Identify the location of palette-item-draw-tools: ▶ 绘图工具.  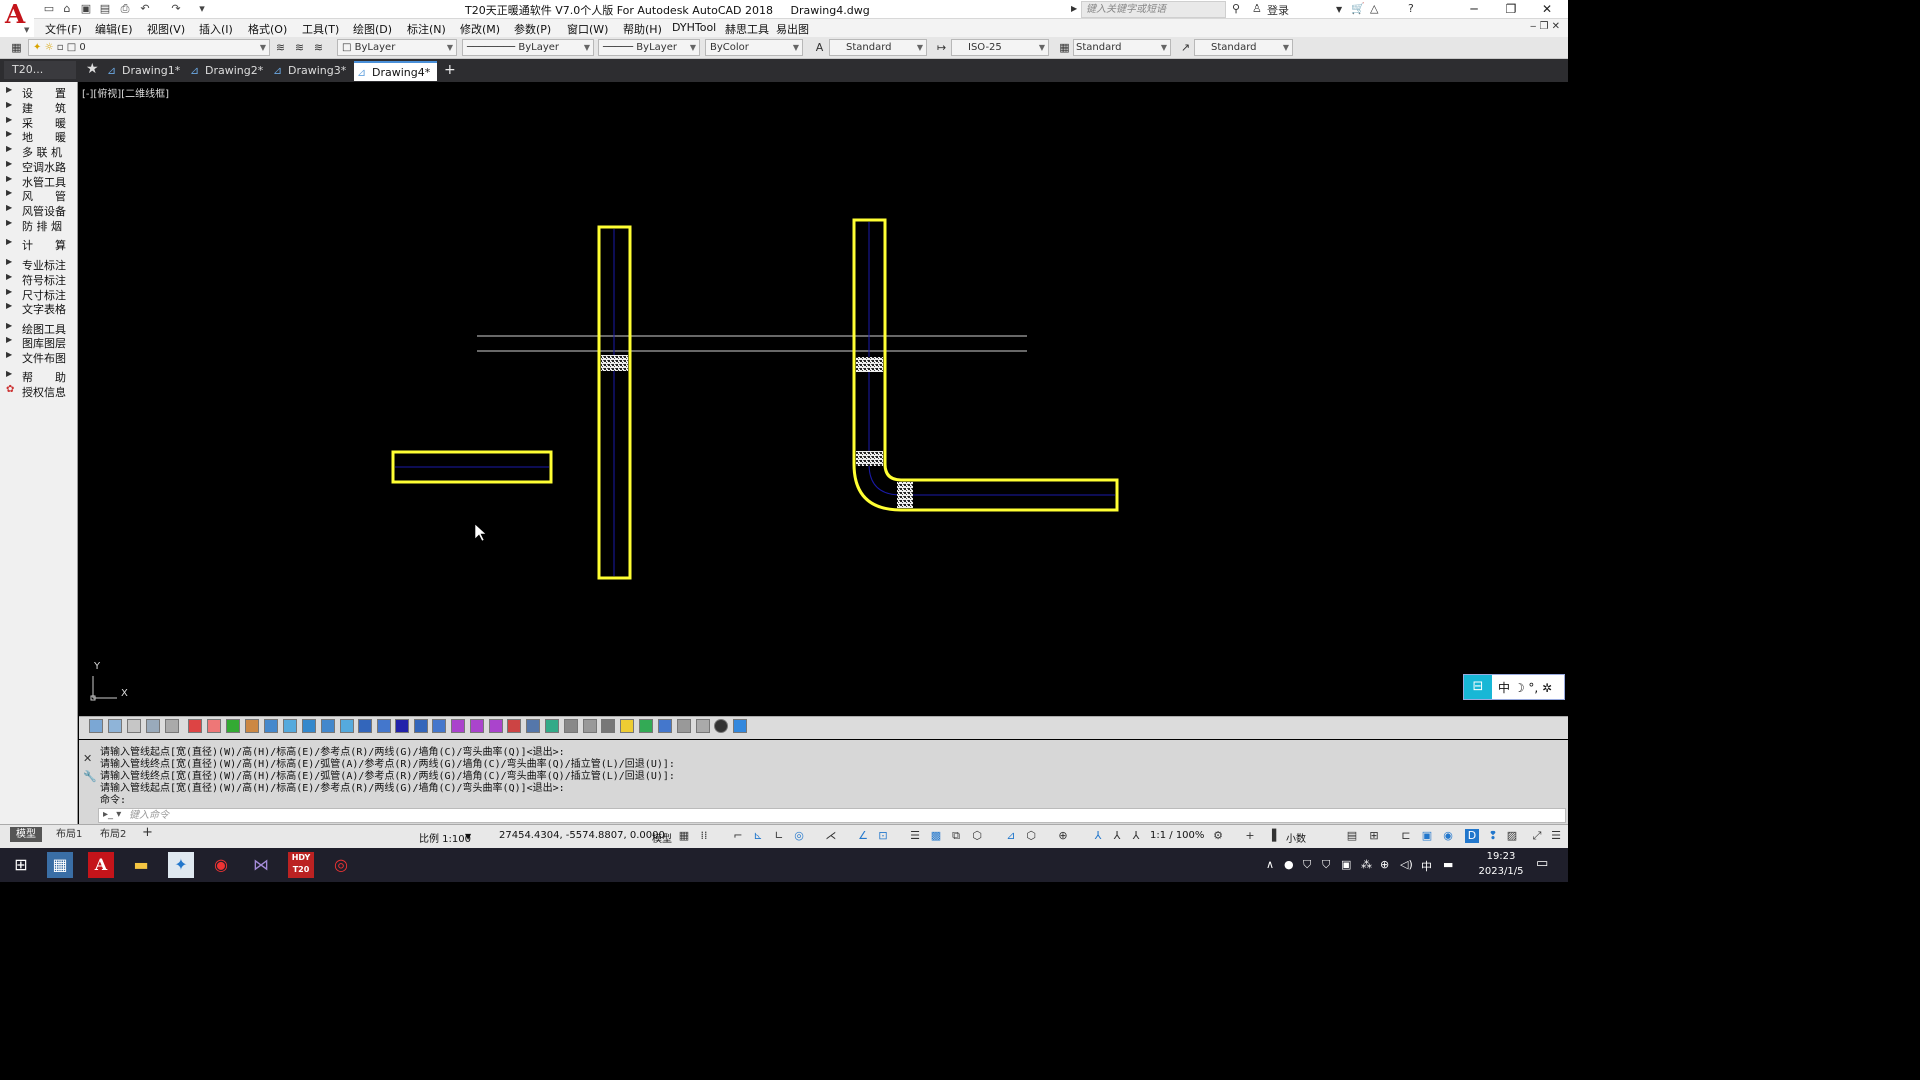
(41, 328).